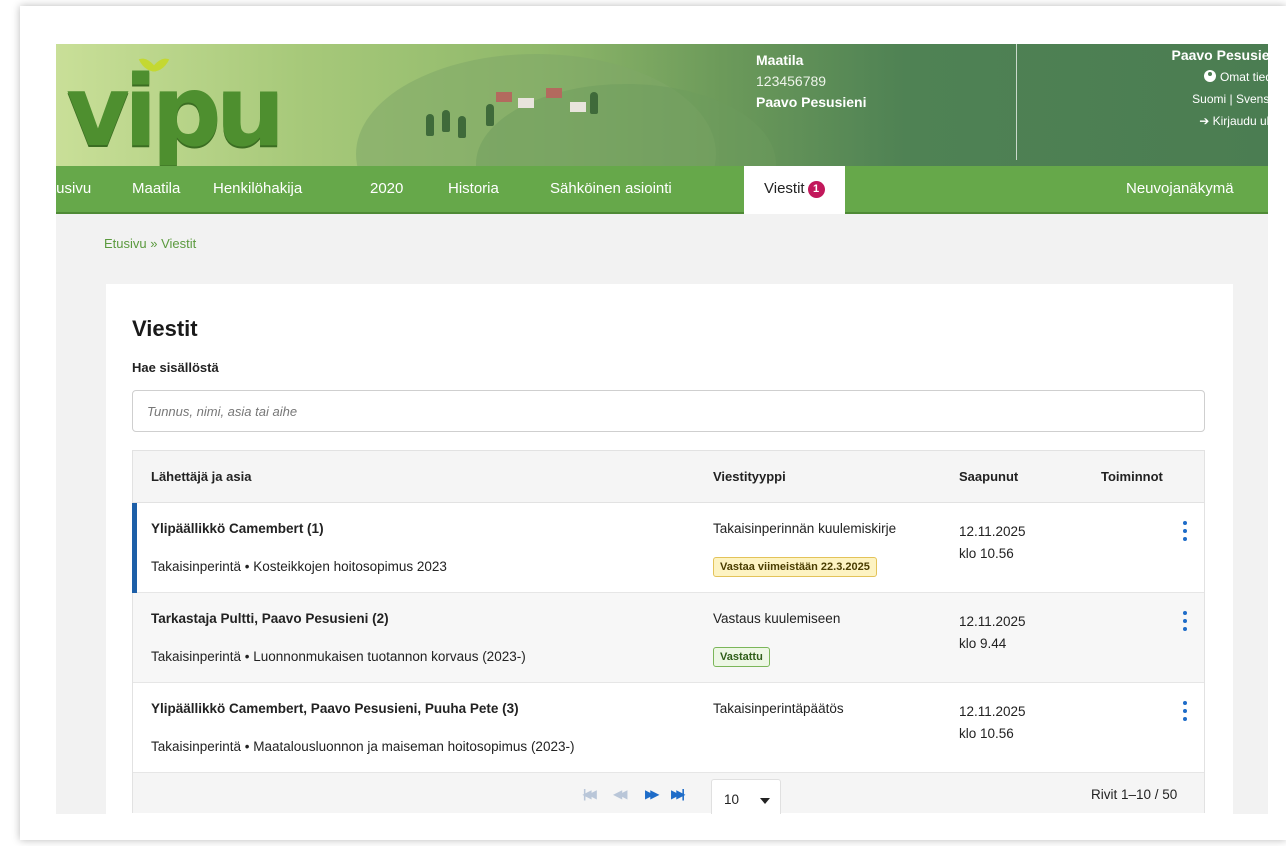 The image size is (1286, 846). Describe the element at coordinates (765, 801) in the screenshot. I see `chevron-down-icon` at that location.